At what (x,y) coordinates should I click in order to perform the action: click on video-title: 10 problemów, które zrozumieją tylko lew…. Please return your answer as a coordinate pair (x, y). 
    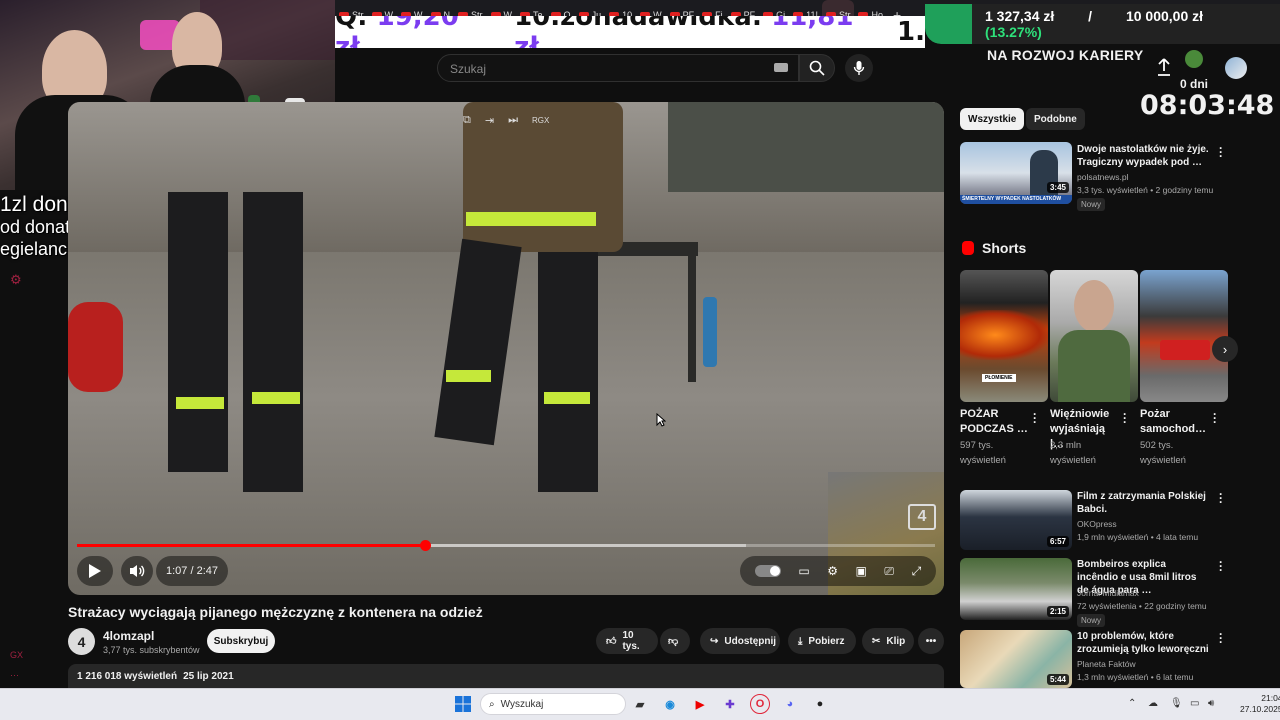
    Looking at the image, I should click on (1146, 643).